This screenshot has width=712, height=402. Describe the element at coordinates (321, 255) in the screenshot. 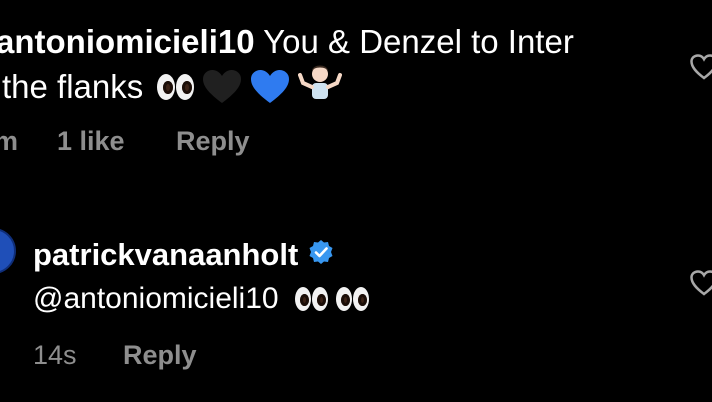

I see `verified-badge-icon` at that location.